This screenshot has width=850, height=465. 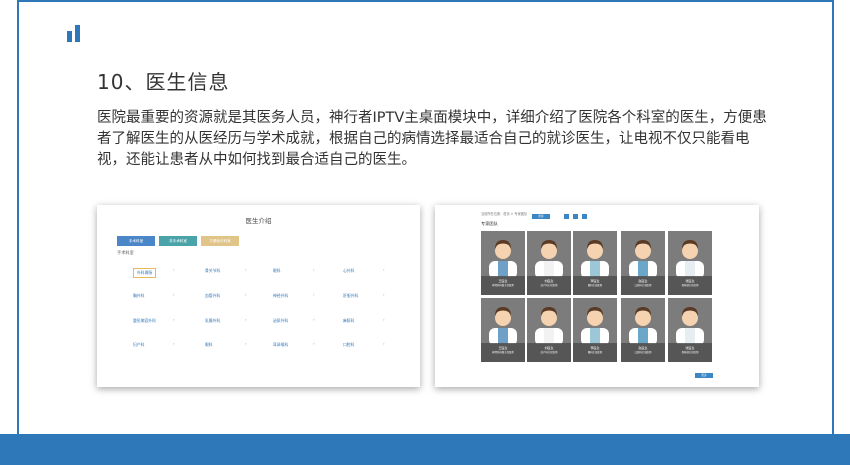 I want to click on department-item: 骨关节科, so click(x=212, y=271).